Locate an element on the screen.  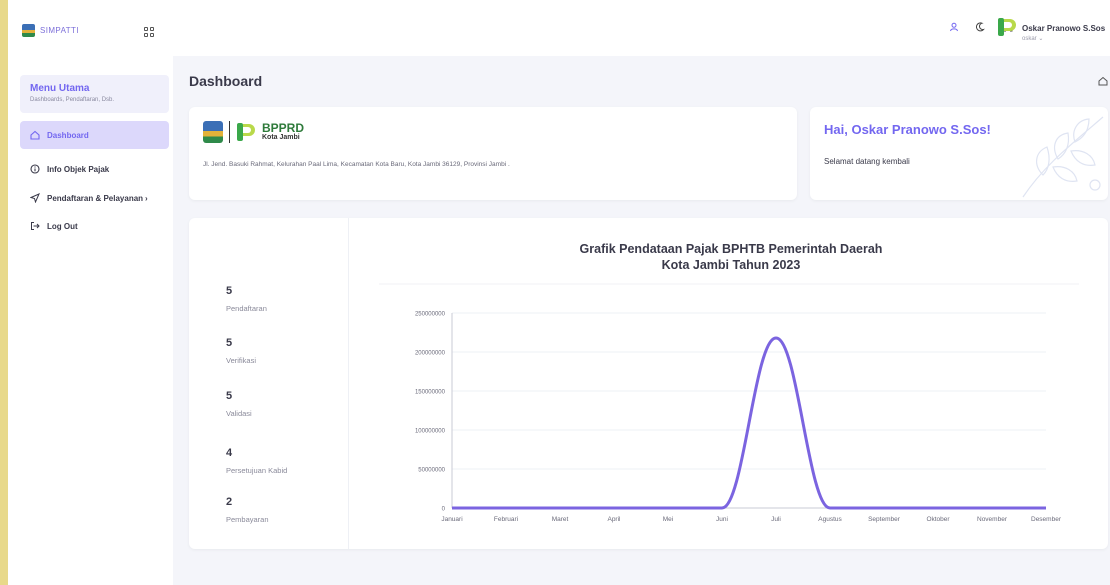
y-tick-label: 50000000 is located at coordinates (431, 471).